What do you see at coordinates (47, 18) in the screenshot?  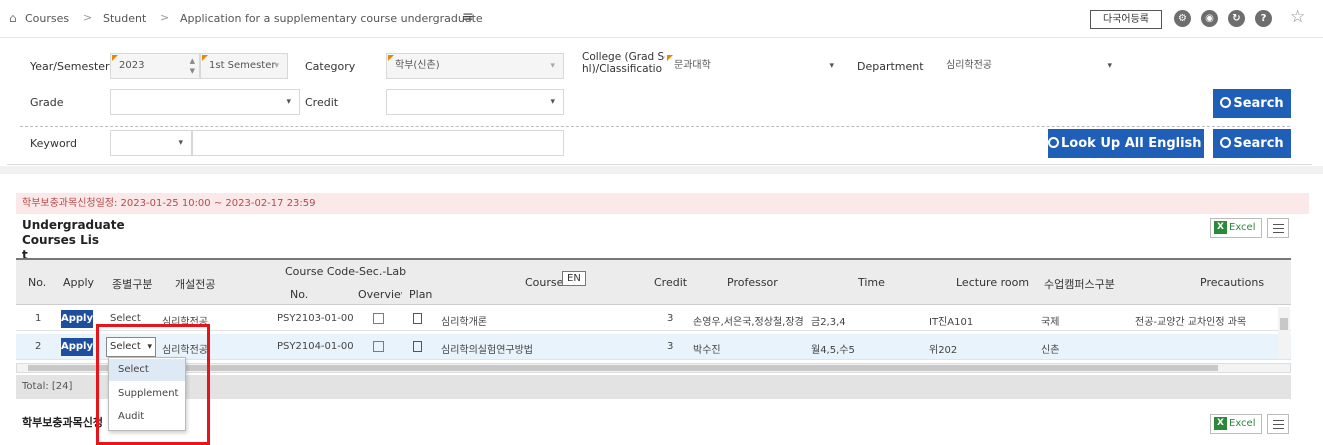 I see `breadcrumb-courses: Courses` at bounding box center [47, 18].